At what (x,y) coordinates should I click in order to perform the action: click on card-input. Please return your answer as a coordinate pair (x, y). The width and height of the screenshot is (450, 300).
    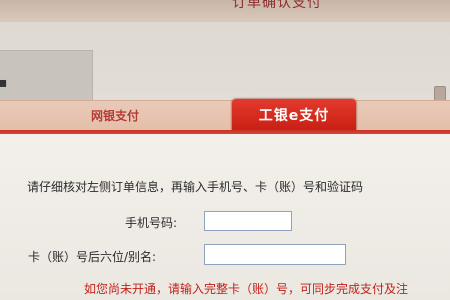
    Looking at the image, I should click on (275, 254).